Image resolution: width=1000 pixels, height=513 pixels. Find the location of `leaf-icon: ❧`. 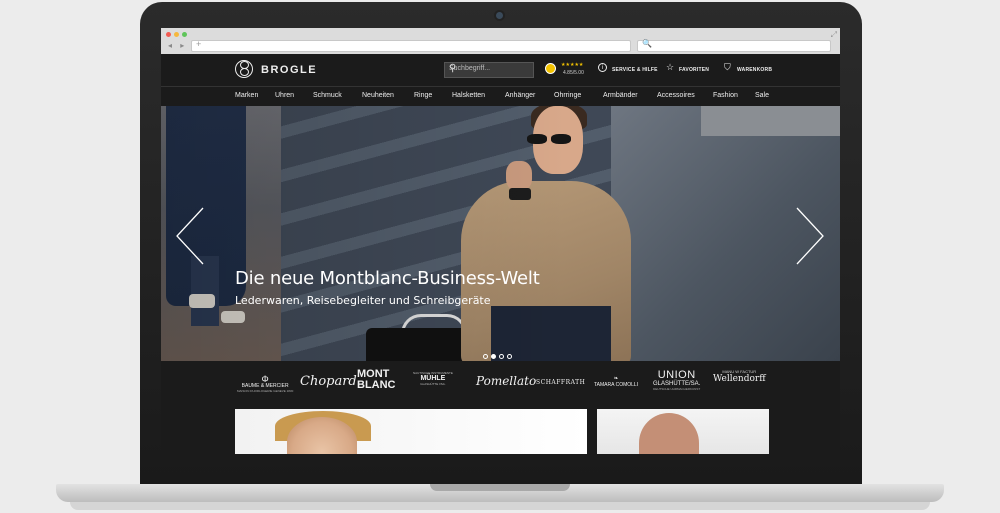

leaf-icon: ❧ is located at coordinates (616, 379).